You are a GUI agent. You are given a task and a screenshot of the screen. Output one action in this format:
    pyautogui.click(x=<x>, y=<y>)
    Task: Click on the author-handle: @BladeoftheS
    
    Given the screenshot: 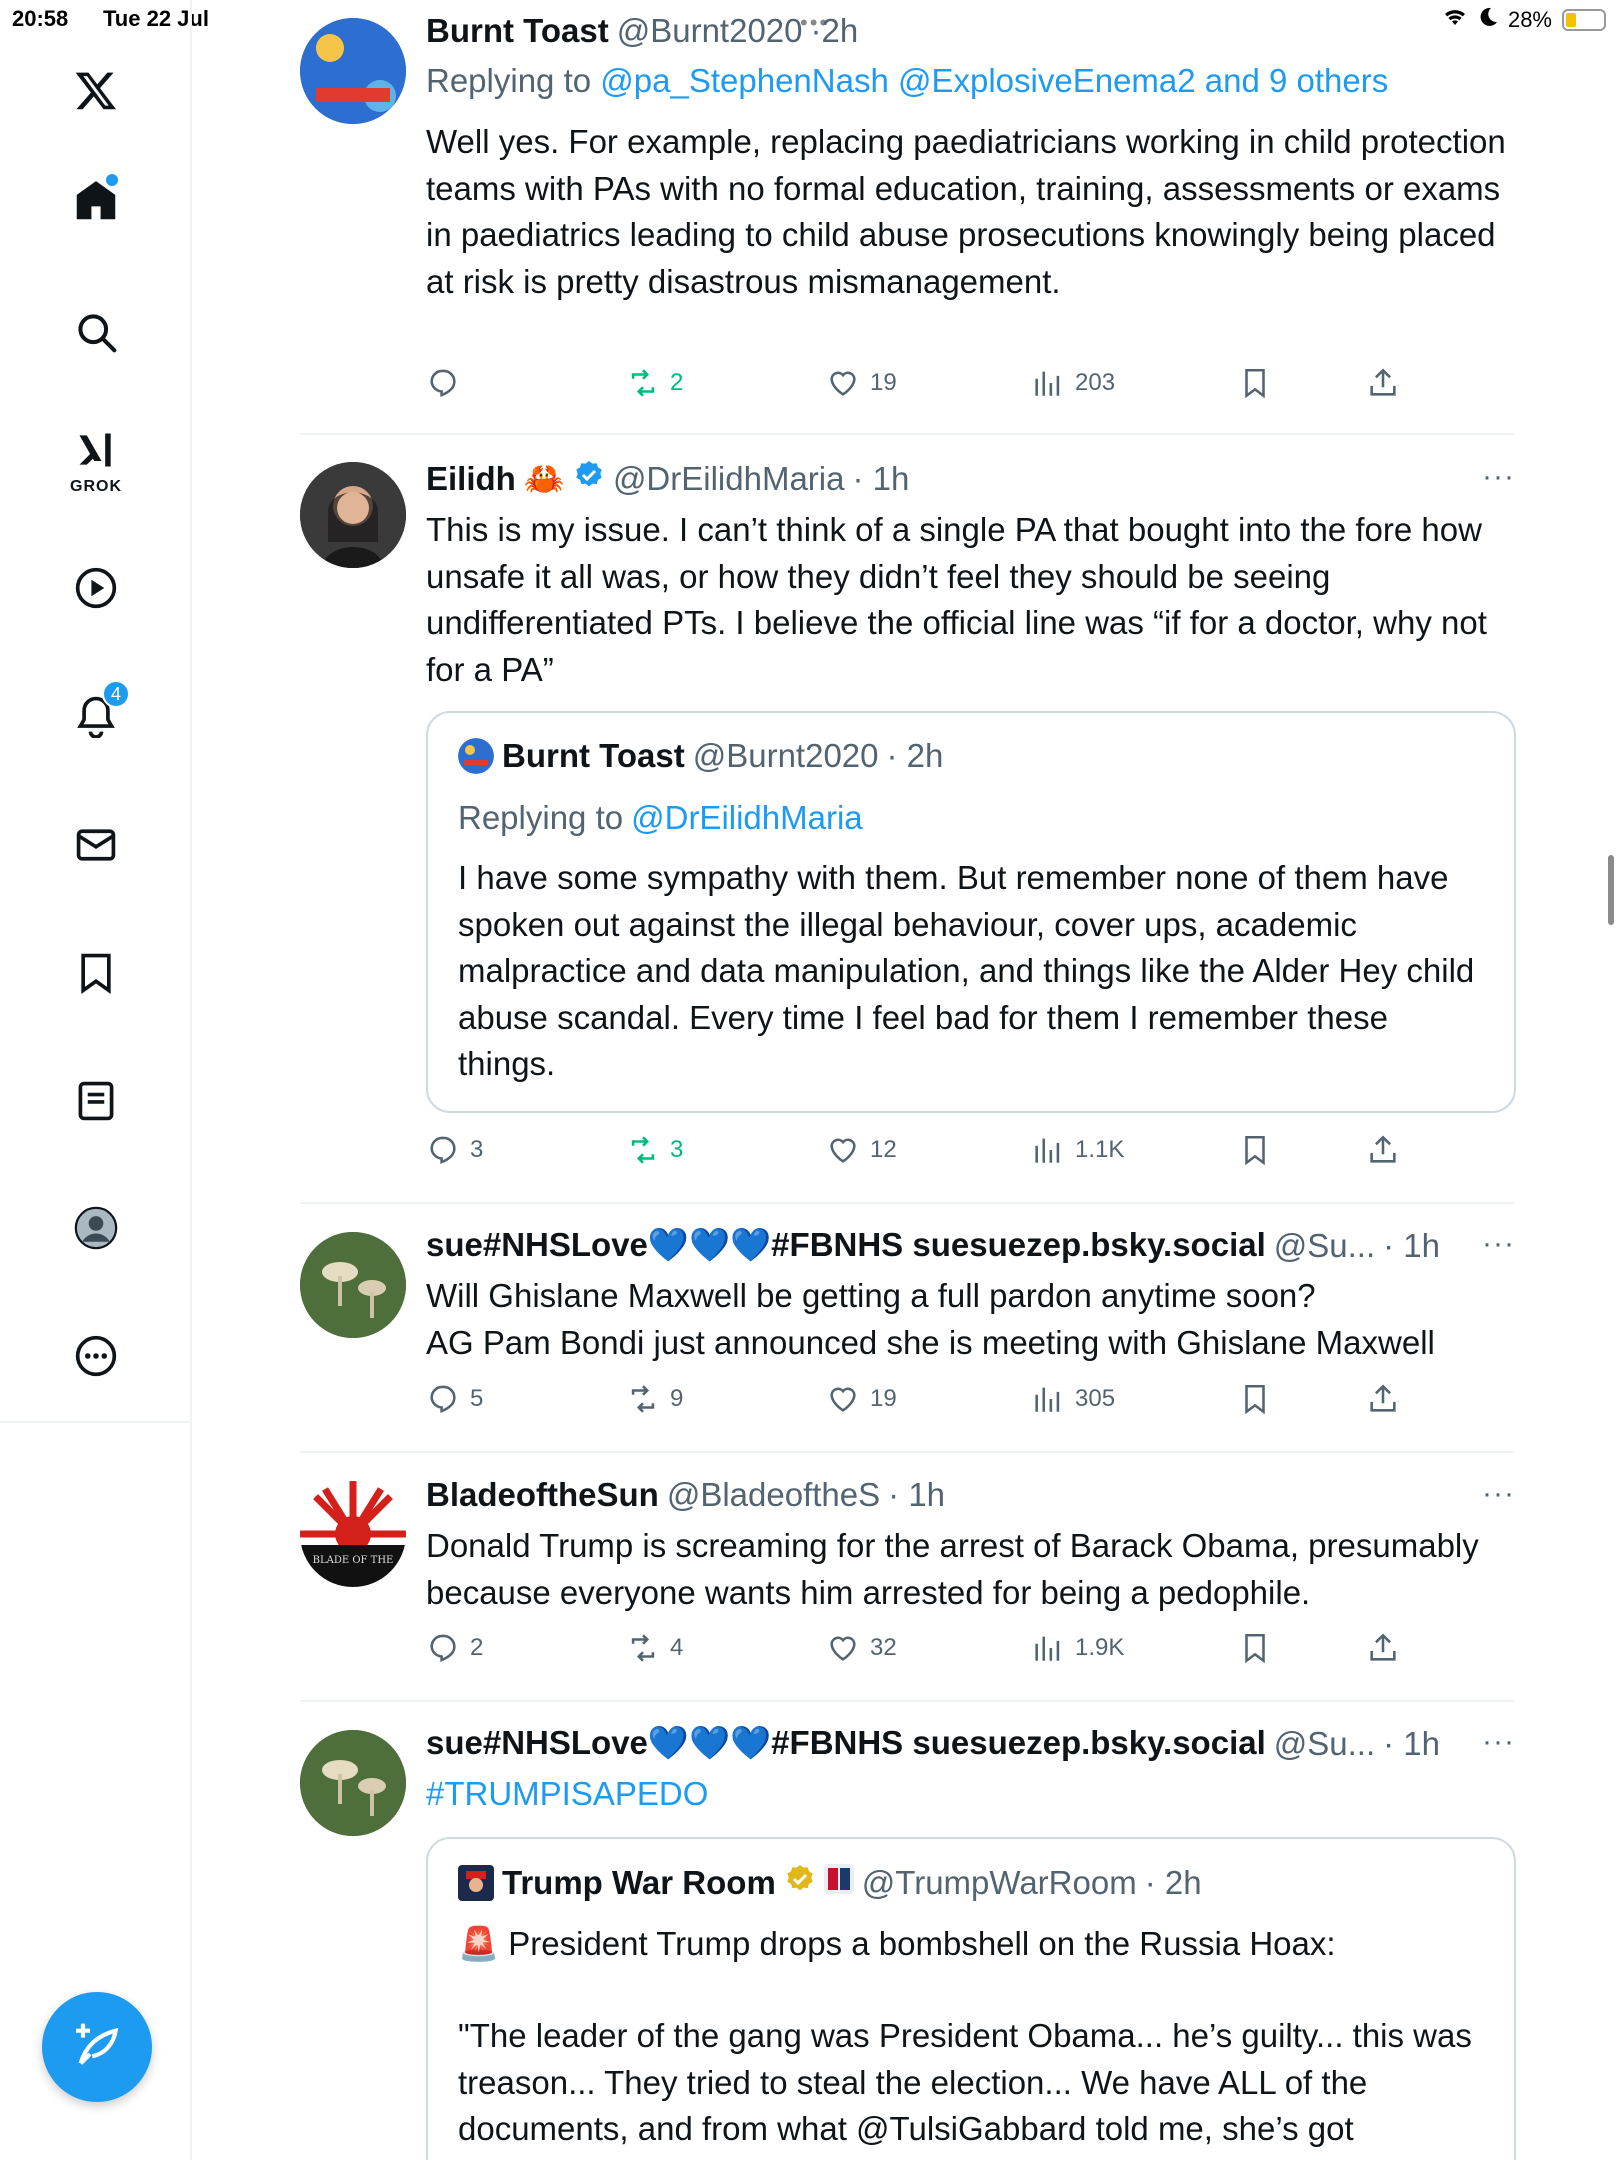 What is the action you would take?
    pyautogui.click(x=773, y=1495)
    